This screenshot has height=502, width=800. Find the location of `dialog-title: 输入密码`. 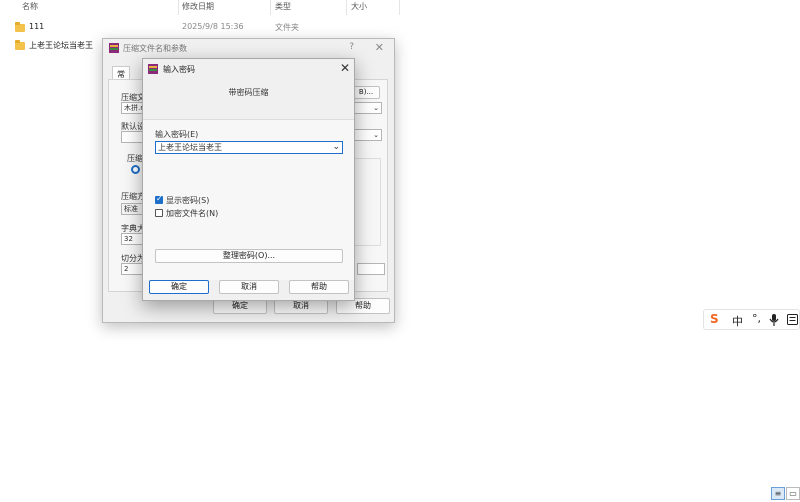

dialog-title: 输入密码 is located at coordinates (179, 69).